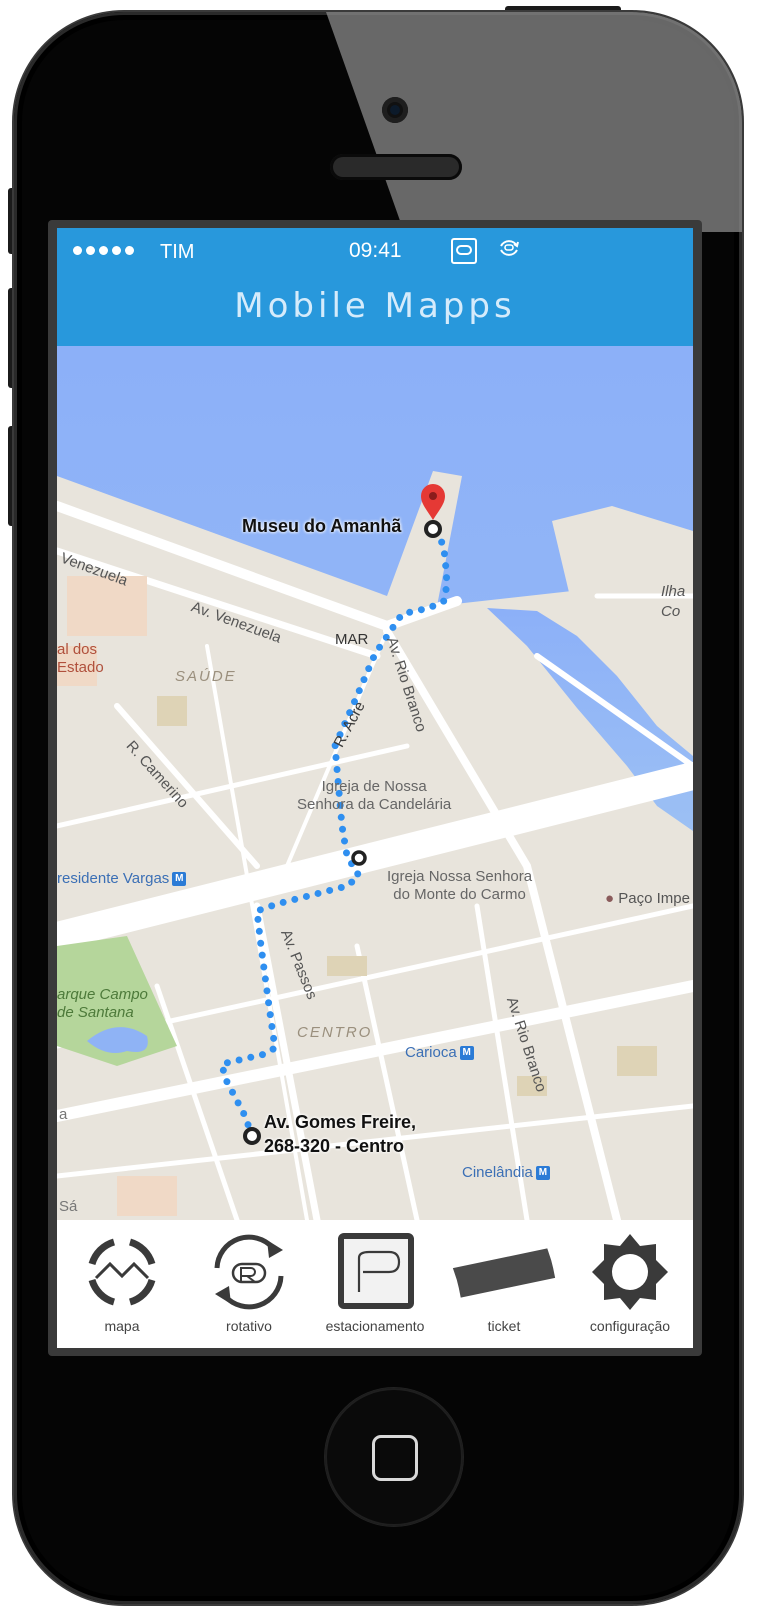 Image resolution: width=781 pixels, height=1615 pixels. Describe the element at coordinates (335, 1032) in the screenshot. I see `area-label-centro: CENTRO` at that location.